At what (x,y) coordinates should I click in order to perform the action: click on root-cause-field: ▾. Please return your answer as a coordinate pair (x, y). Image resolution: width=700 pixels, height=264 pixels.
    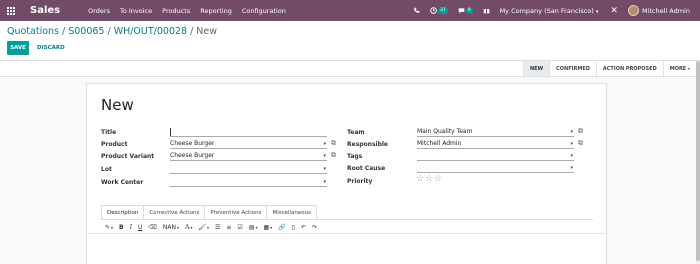
    Looking at the image, I should click on (495, 168).